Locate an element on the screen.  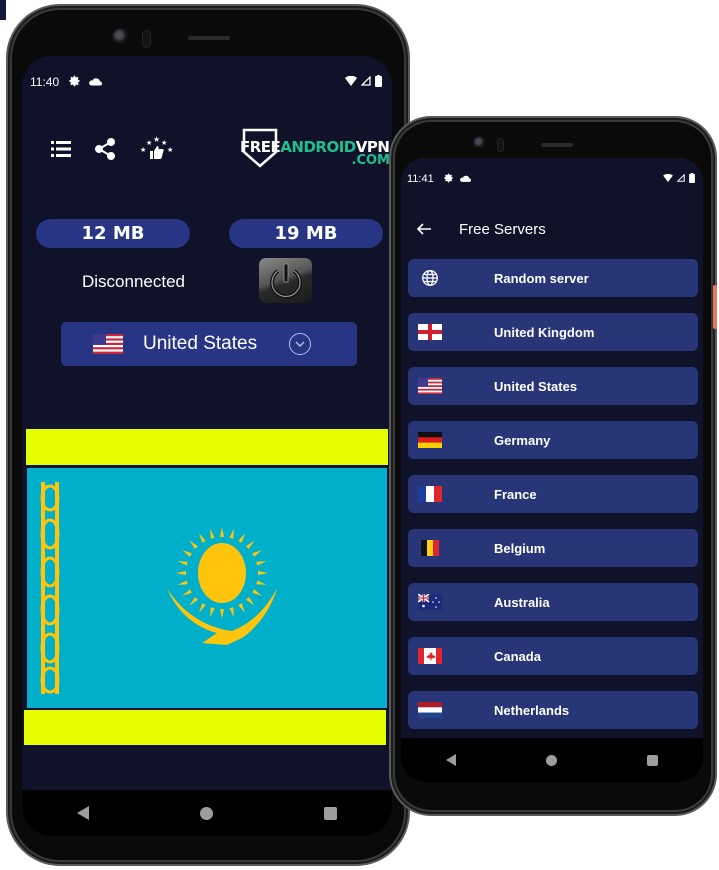
canada-flag-icon is located at coordinates (430, 656).